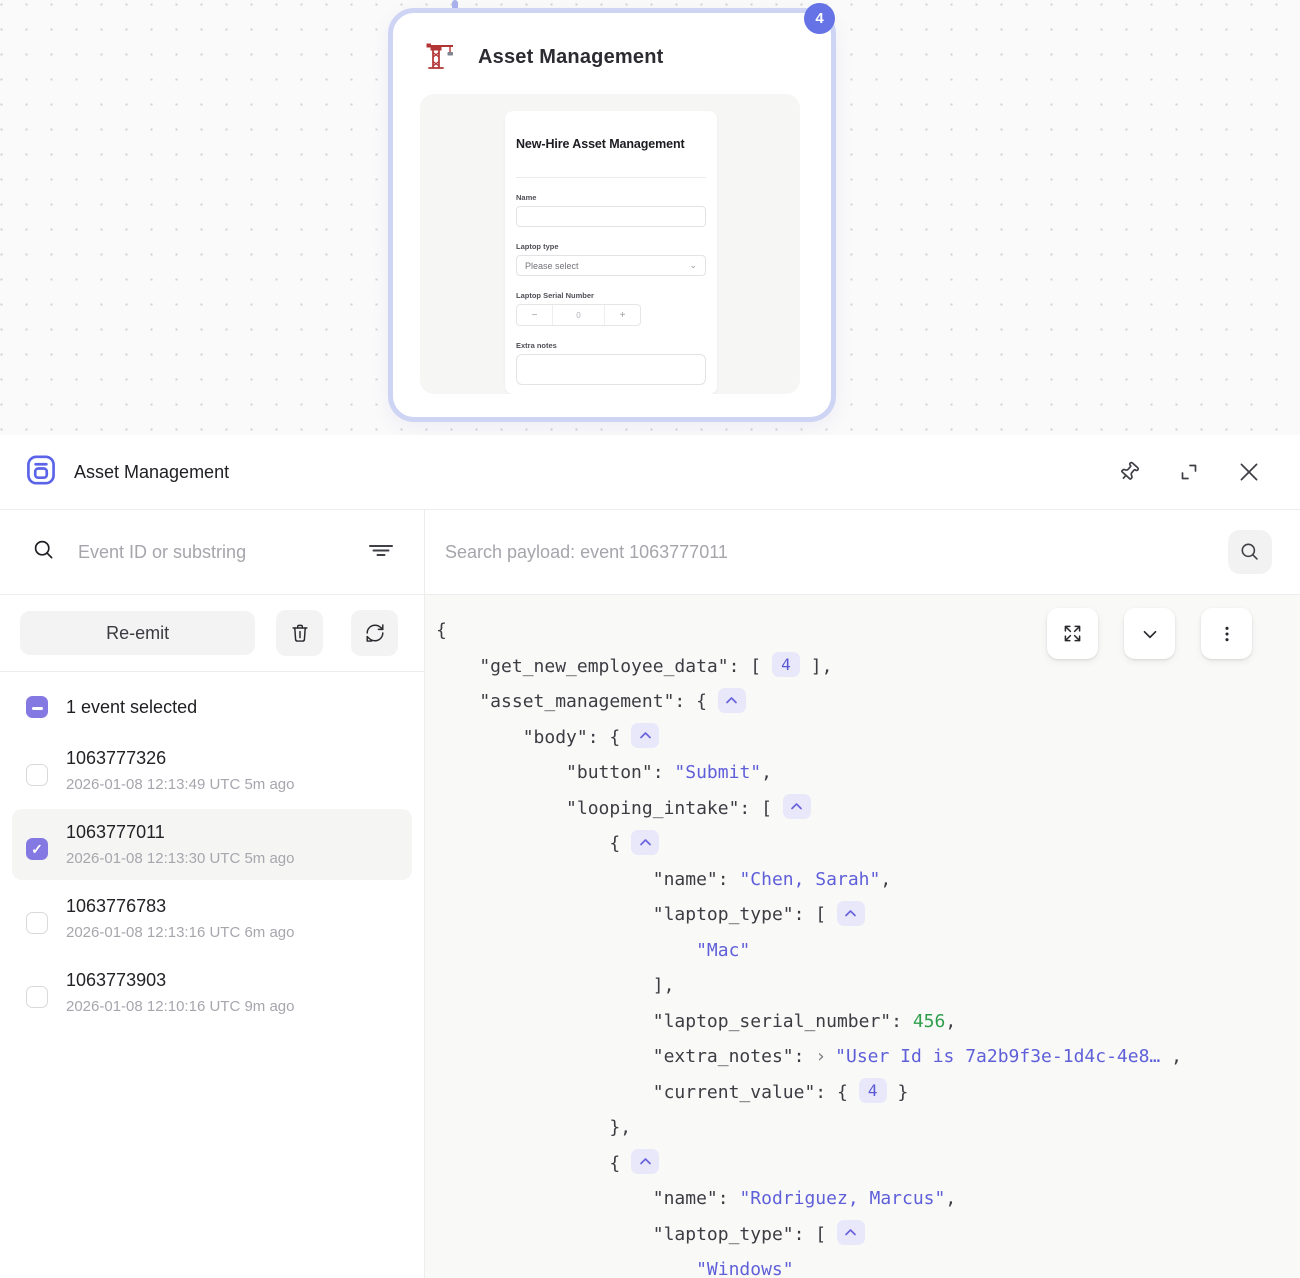 The height and width of the screenshot is (1278, 1300). I want to click on delete-events-button, so click(300, 633).